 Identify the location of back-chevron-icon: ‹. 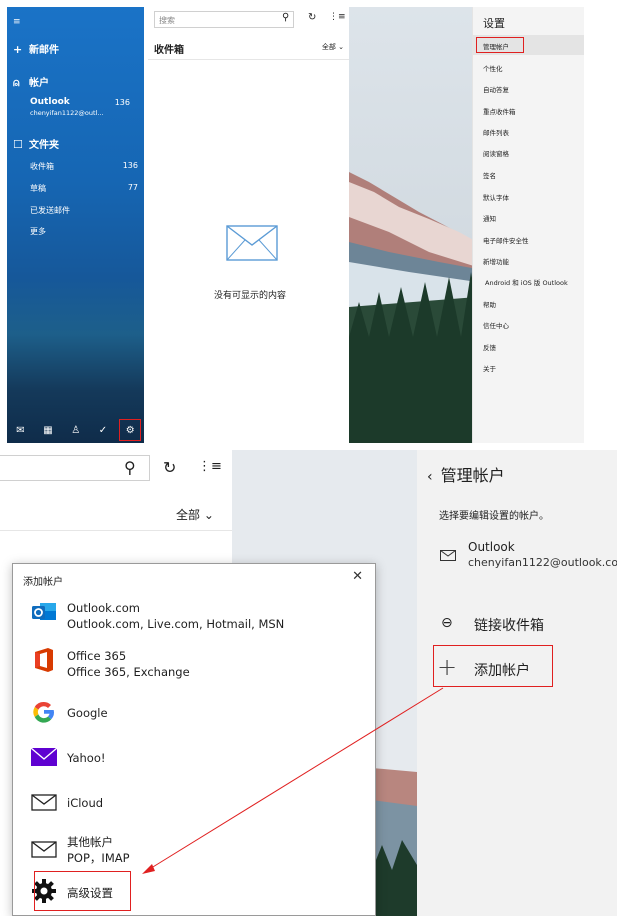
(430, 477).